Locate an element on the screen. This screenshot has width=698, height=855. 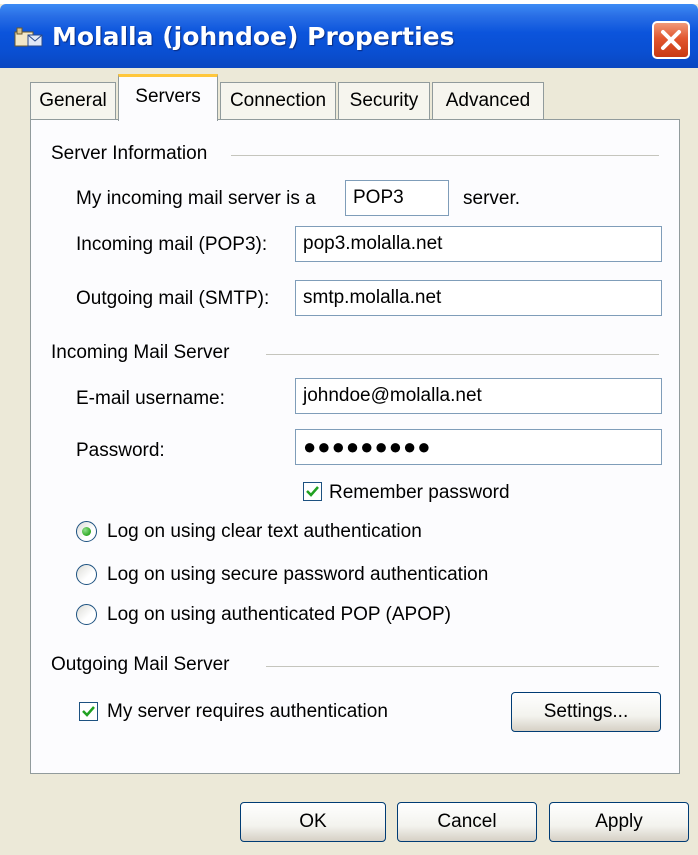
ok-button: OK is located at coordinates (313, 822).